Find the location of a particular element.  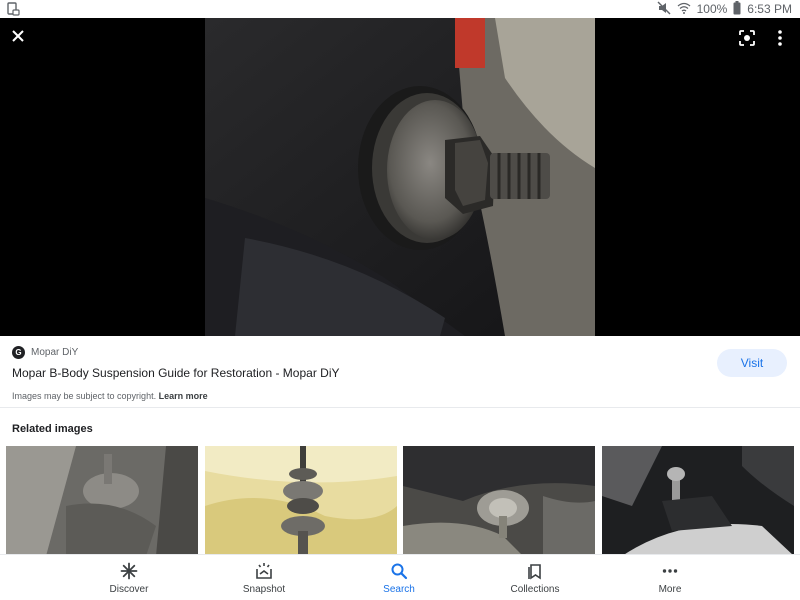

tab-search-label: Search is located at coordinates (399, 589).